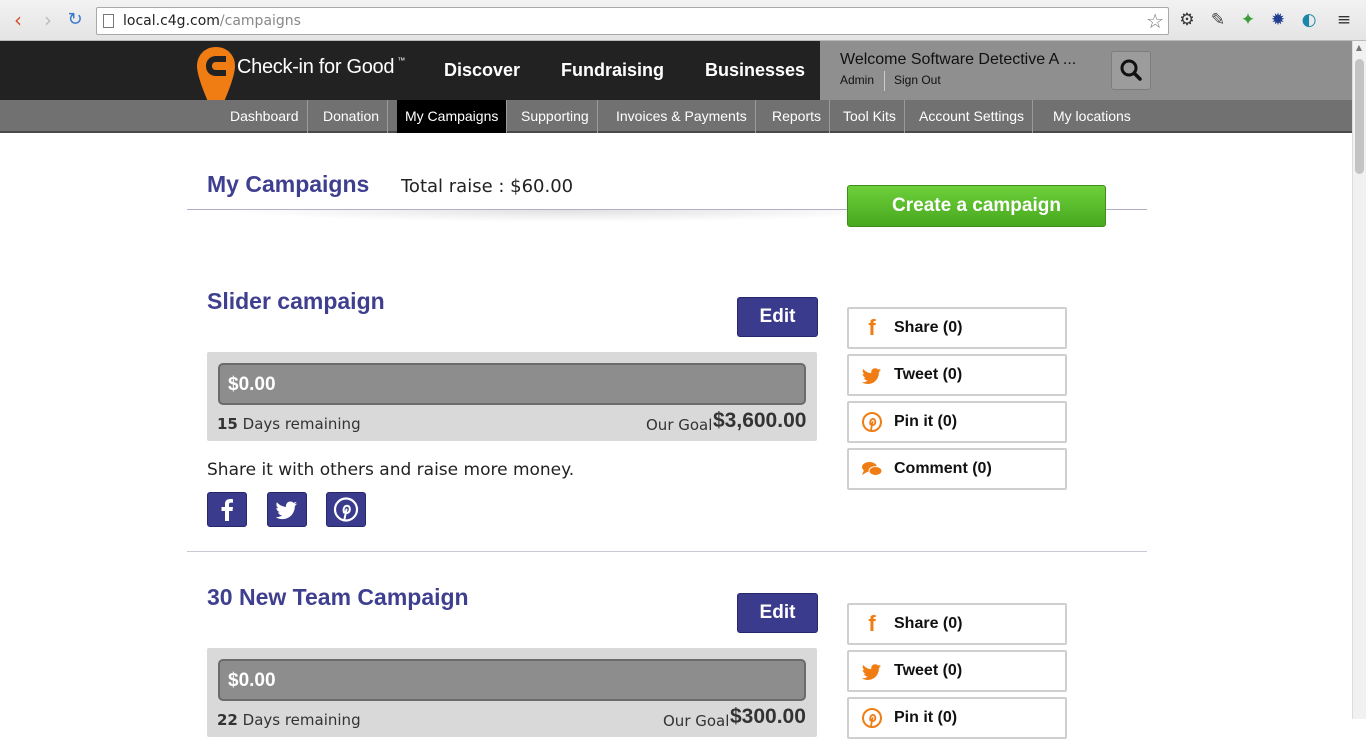 This screenshot has height=739, width=1366. I want to click on facebook-icon, so click(227, 510).